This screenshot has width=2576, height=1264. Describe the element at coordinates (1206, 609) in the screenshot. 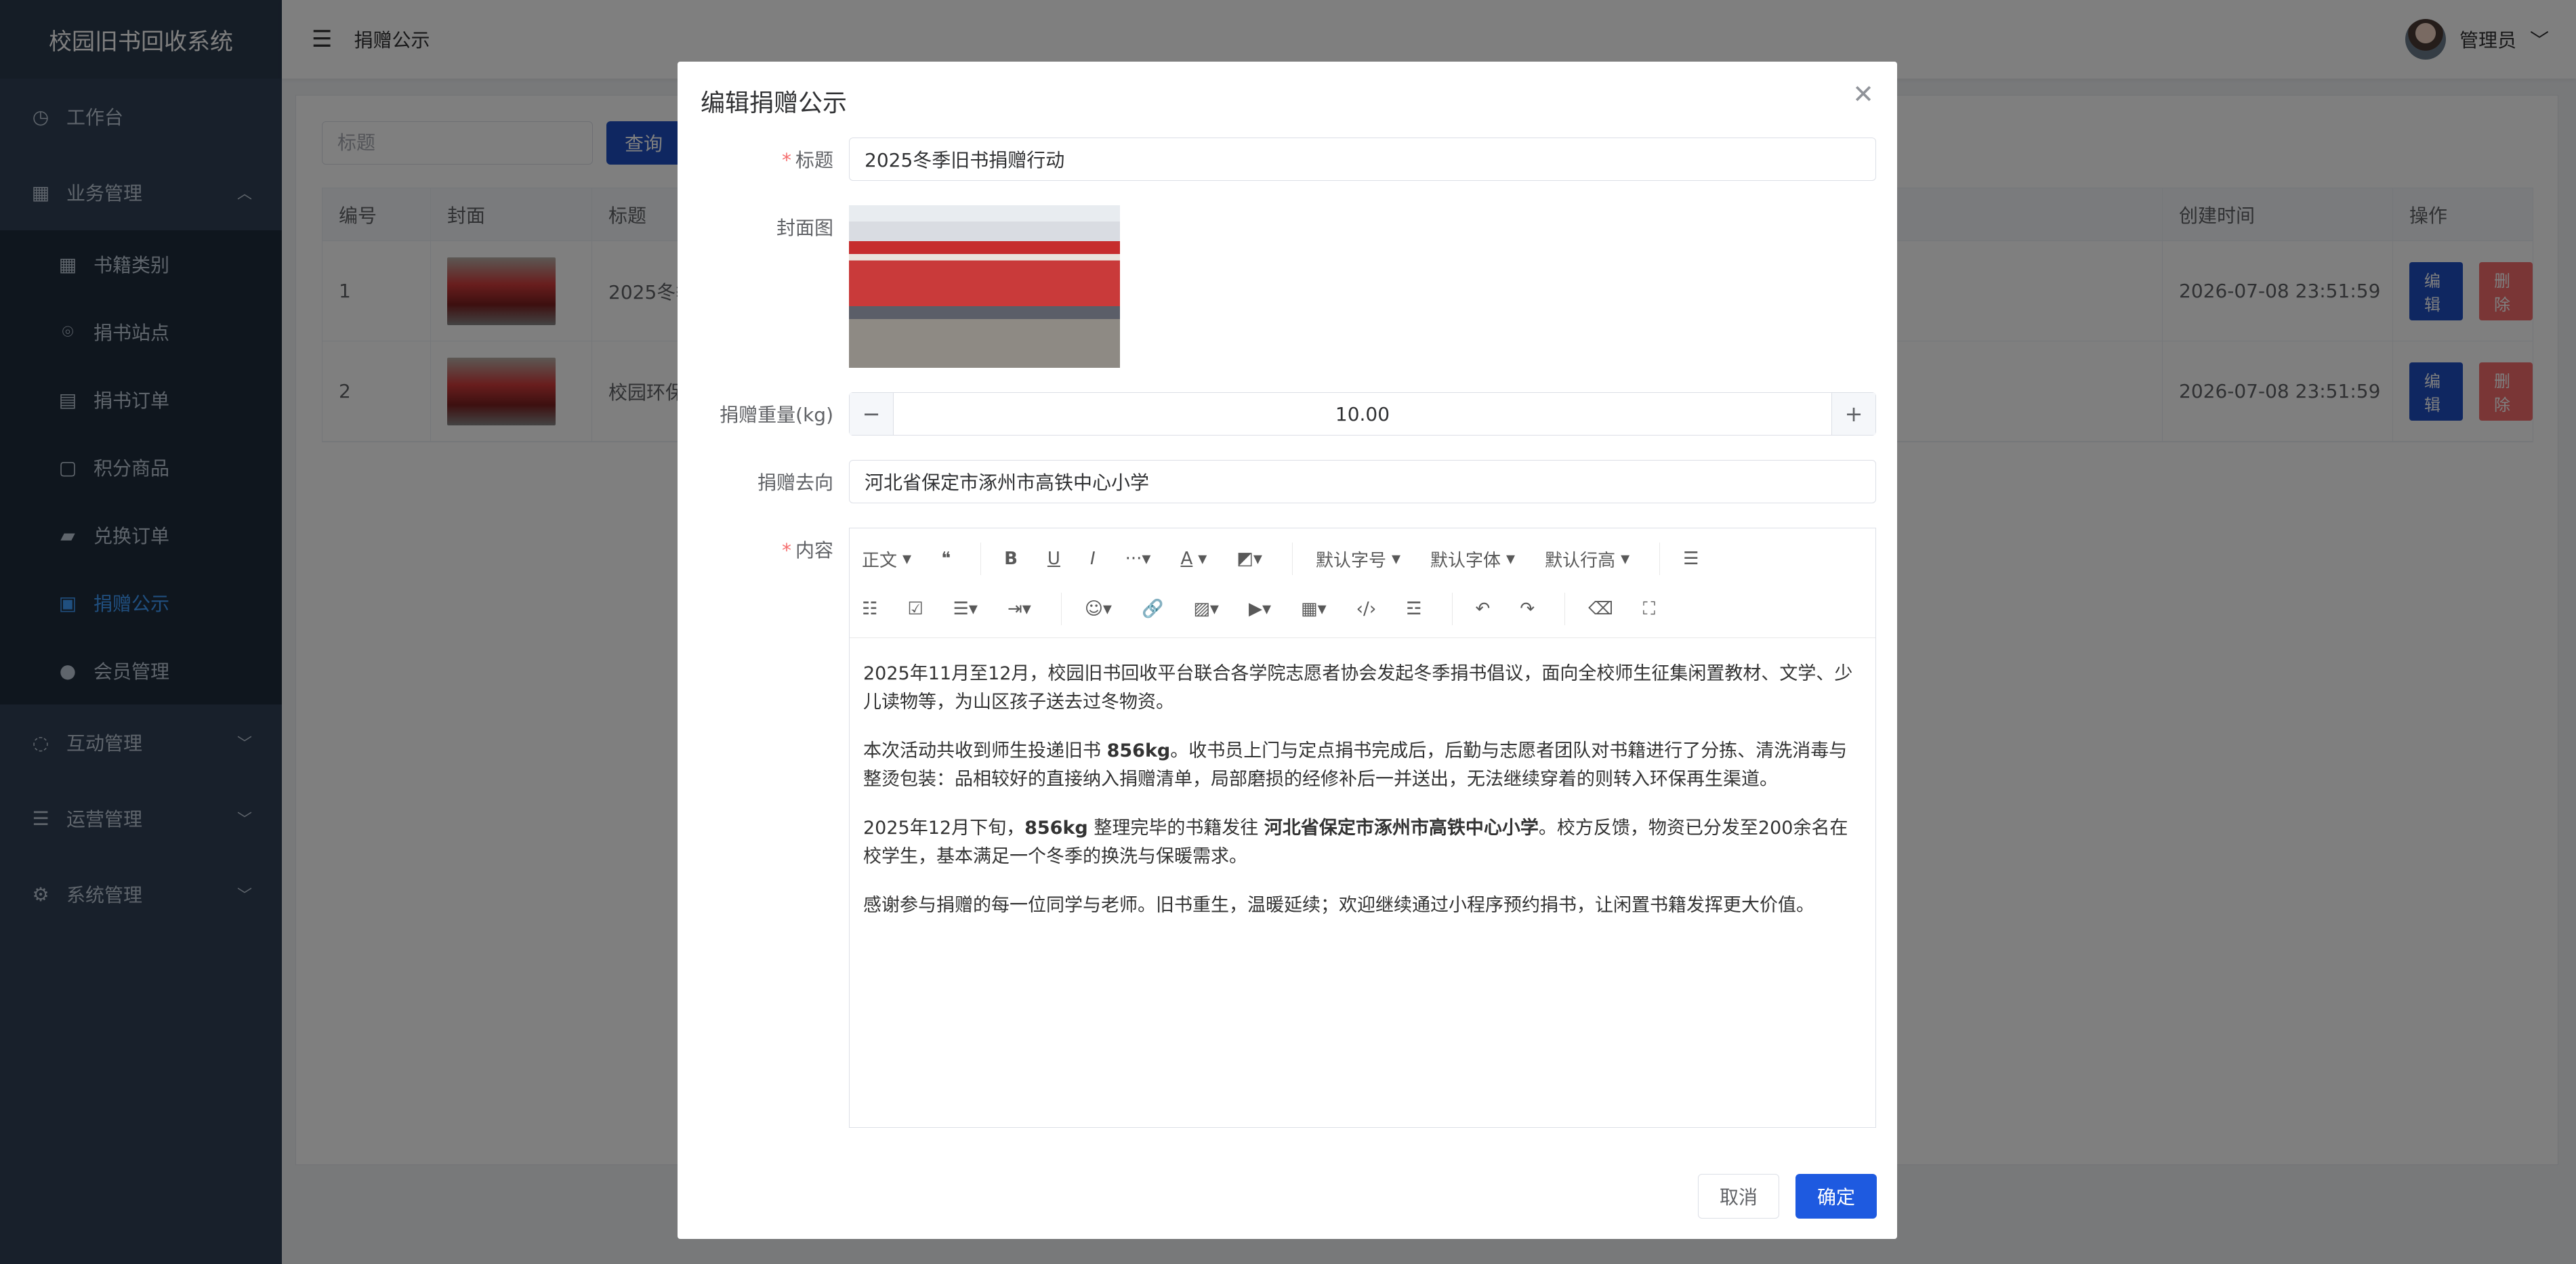

I see `image-icon: ▨▾` at that location.